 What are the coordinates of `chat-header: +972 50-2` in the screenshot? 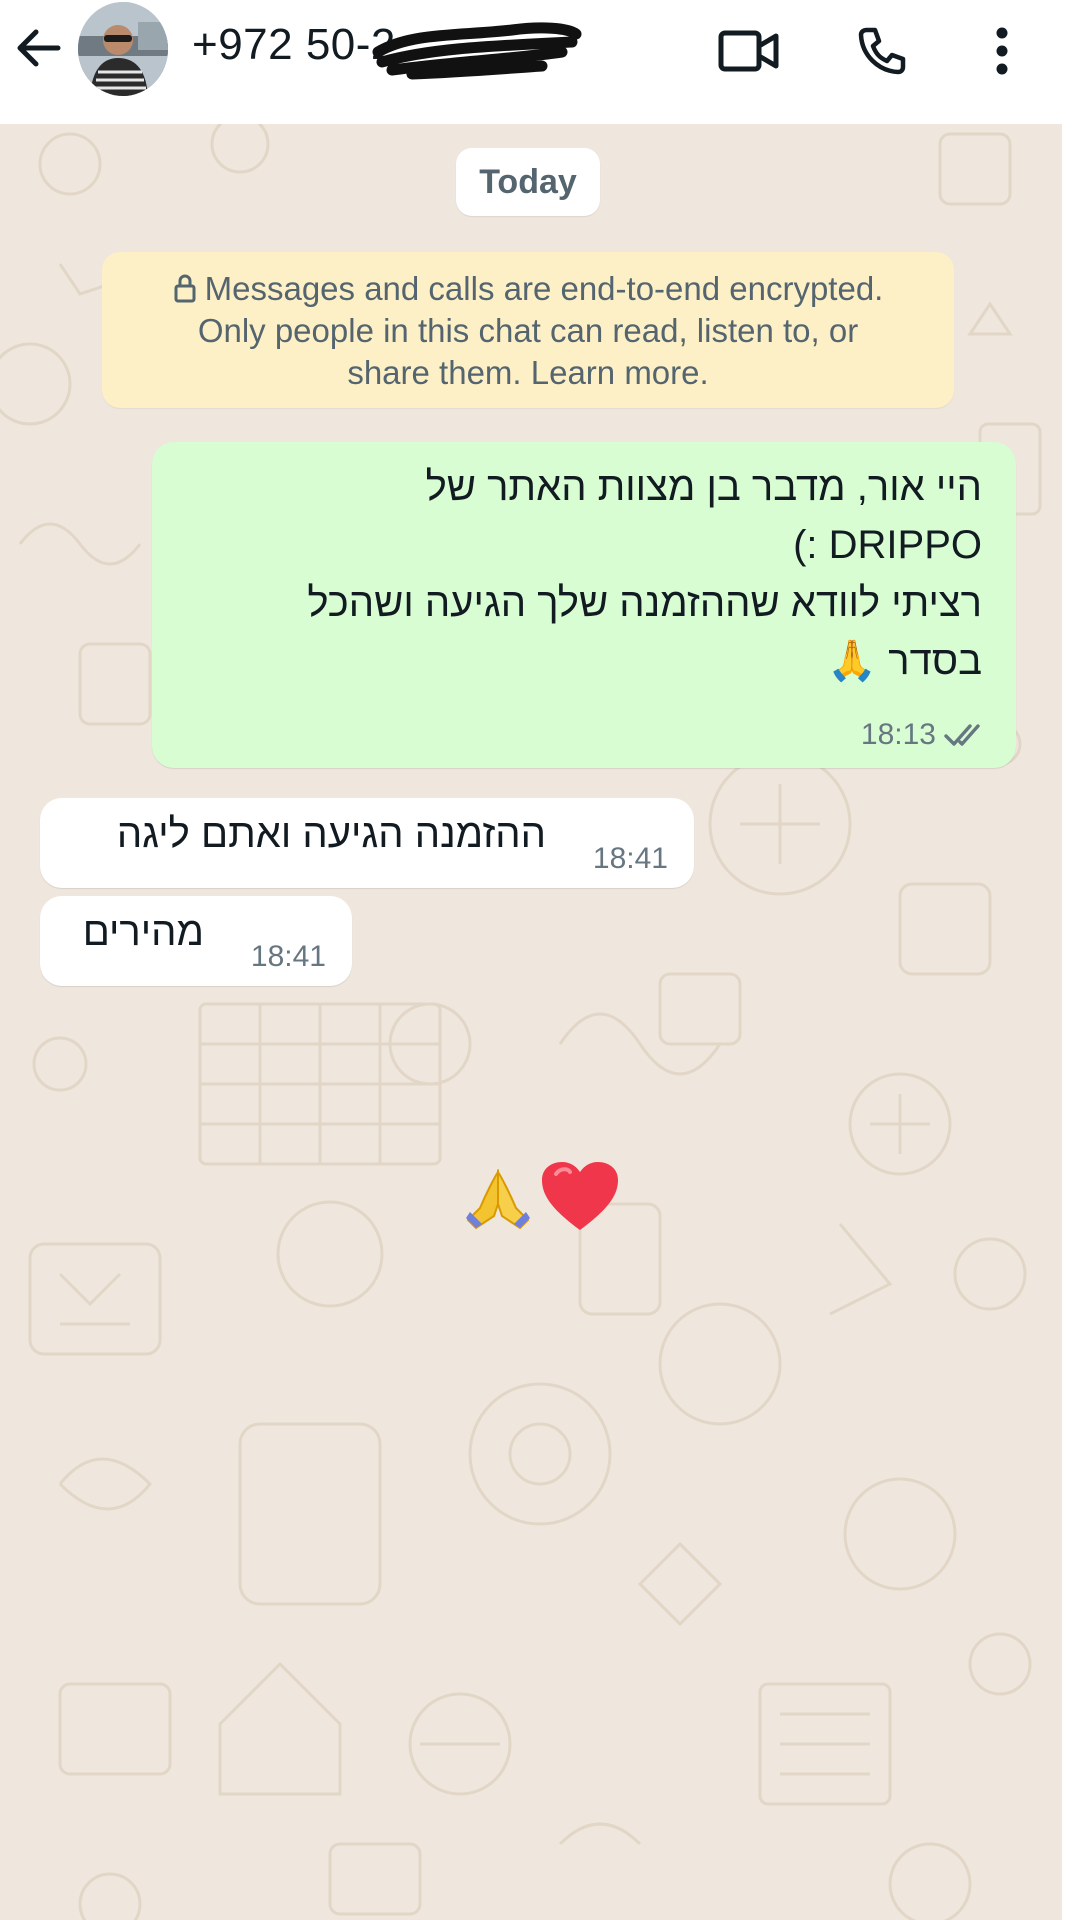 It's located at (540, 62).